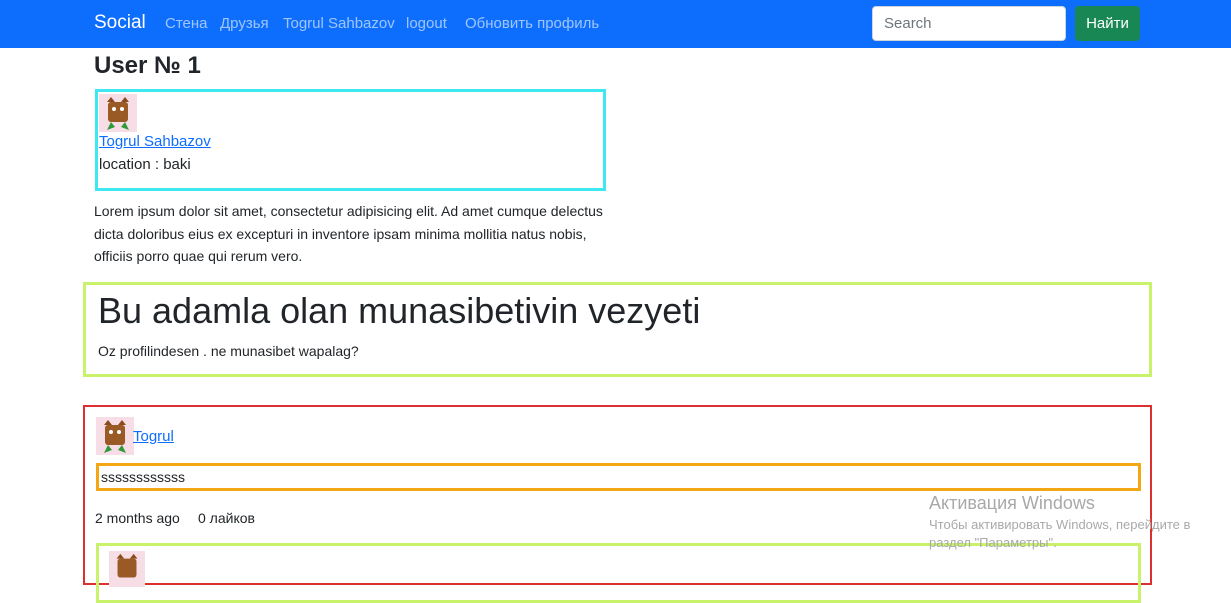 The image size is (1231, 603). Describe the element at coordinates (226, 518) in the screenshot. I see `like-count: 0 лайков` at that location.